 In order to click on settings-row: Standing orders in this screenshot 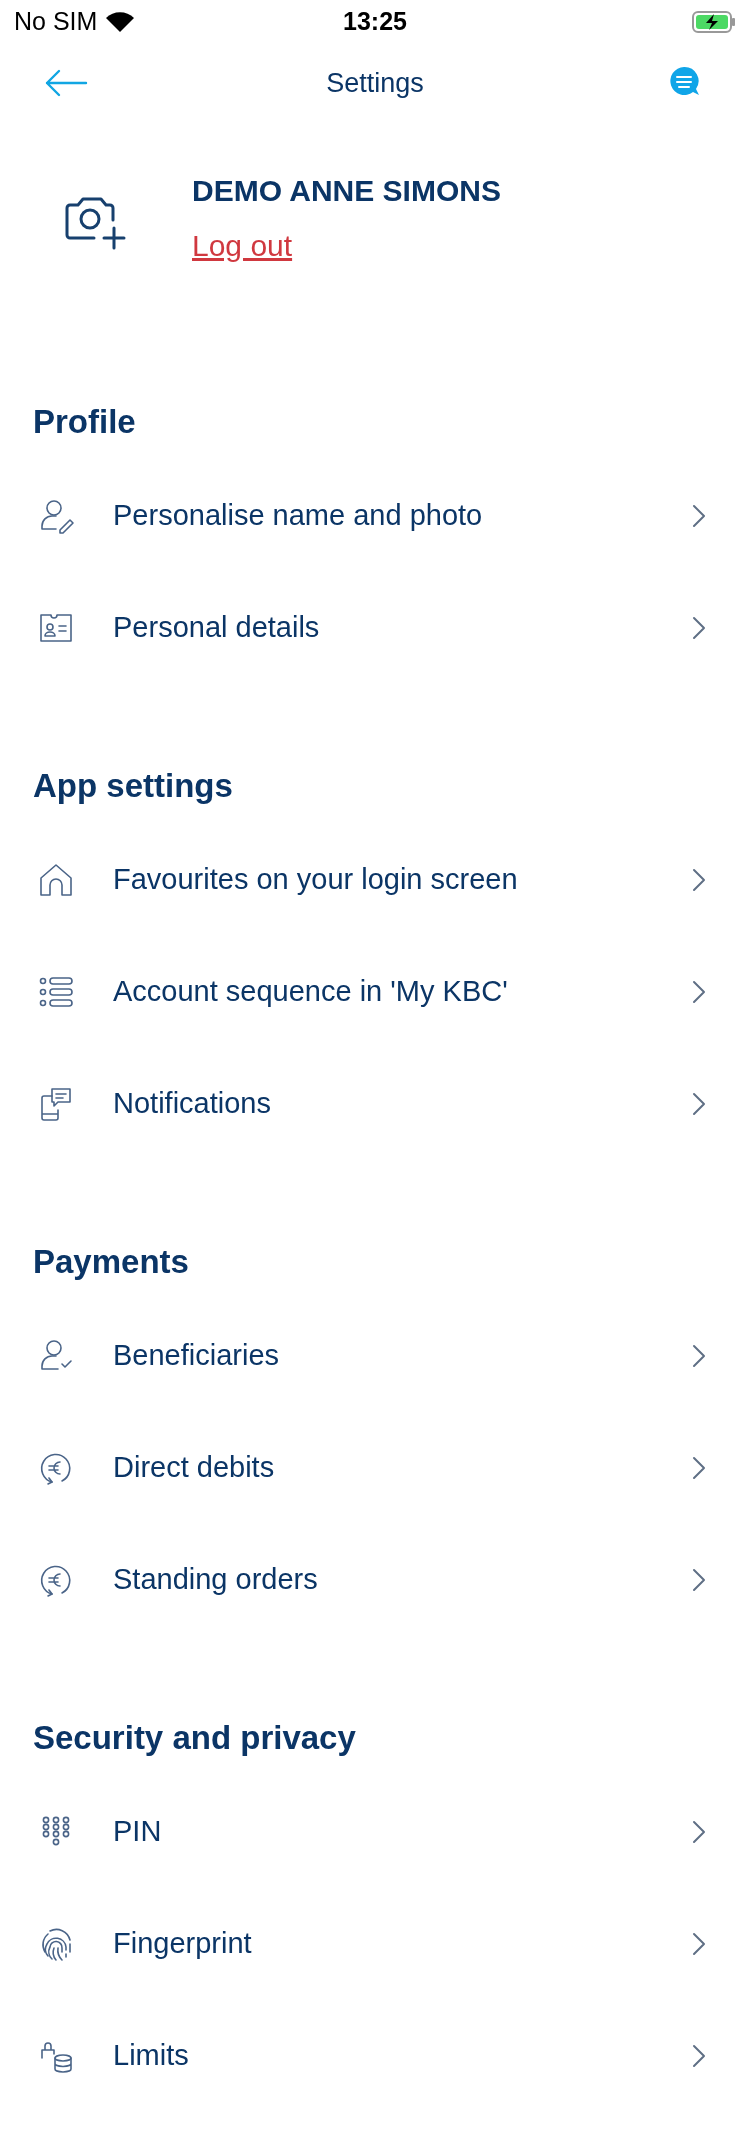, I will do `click(375, 1580)`.